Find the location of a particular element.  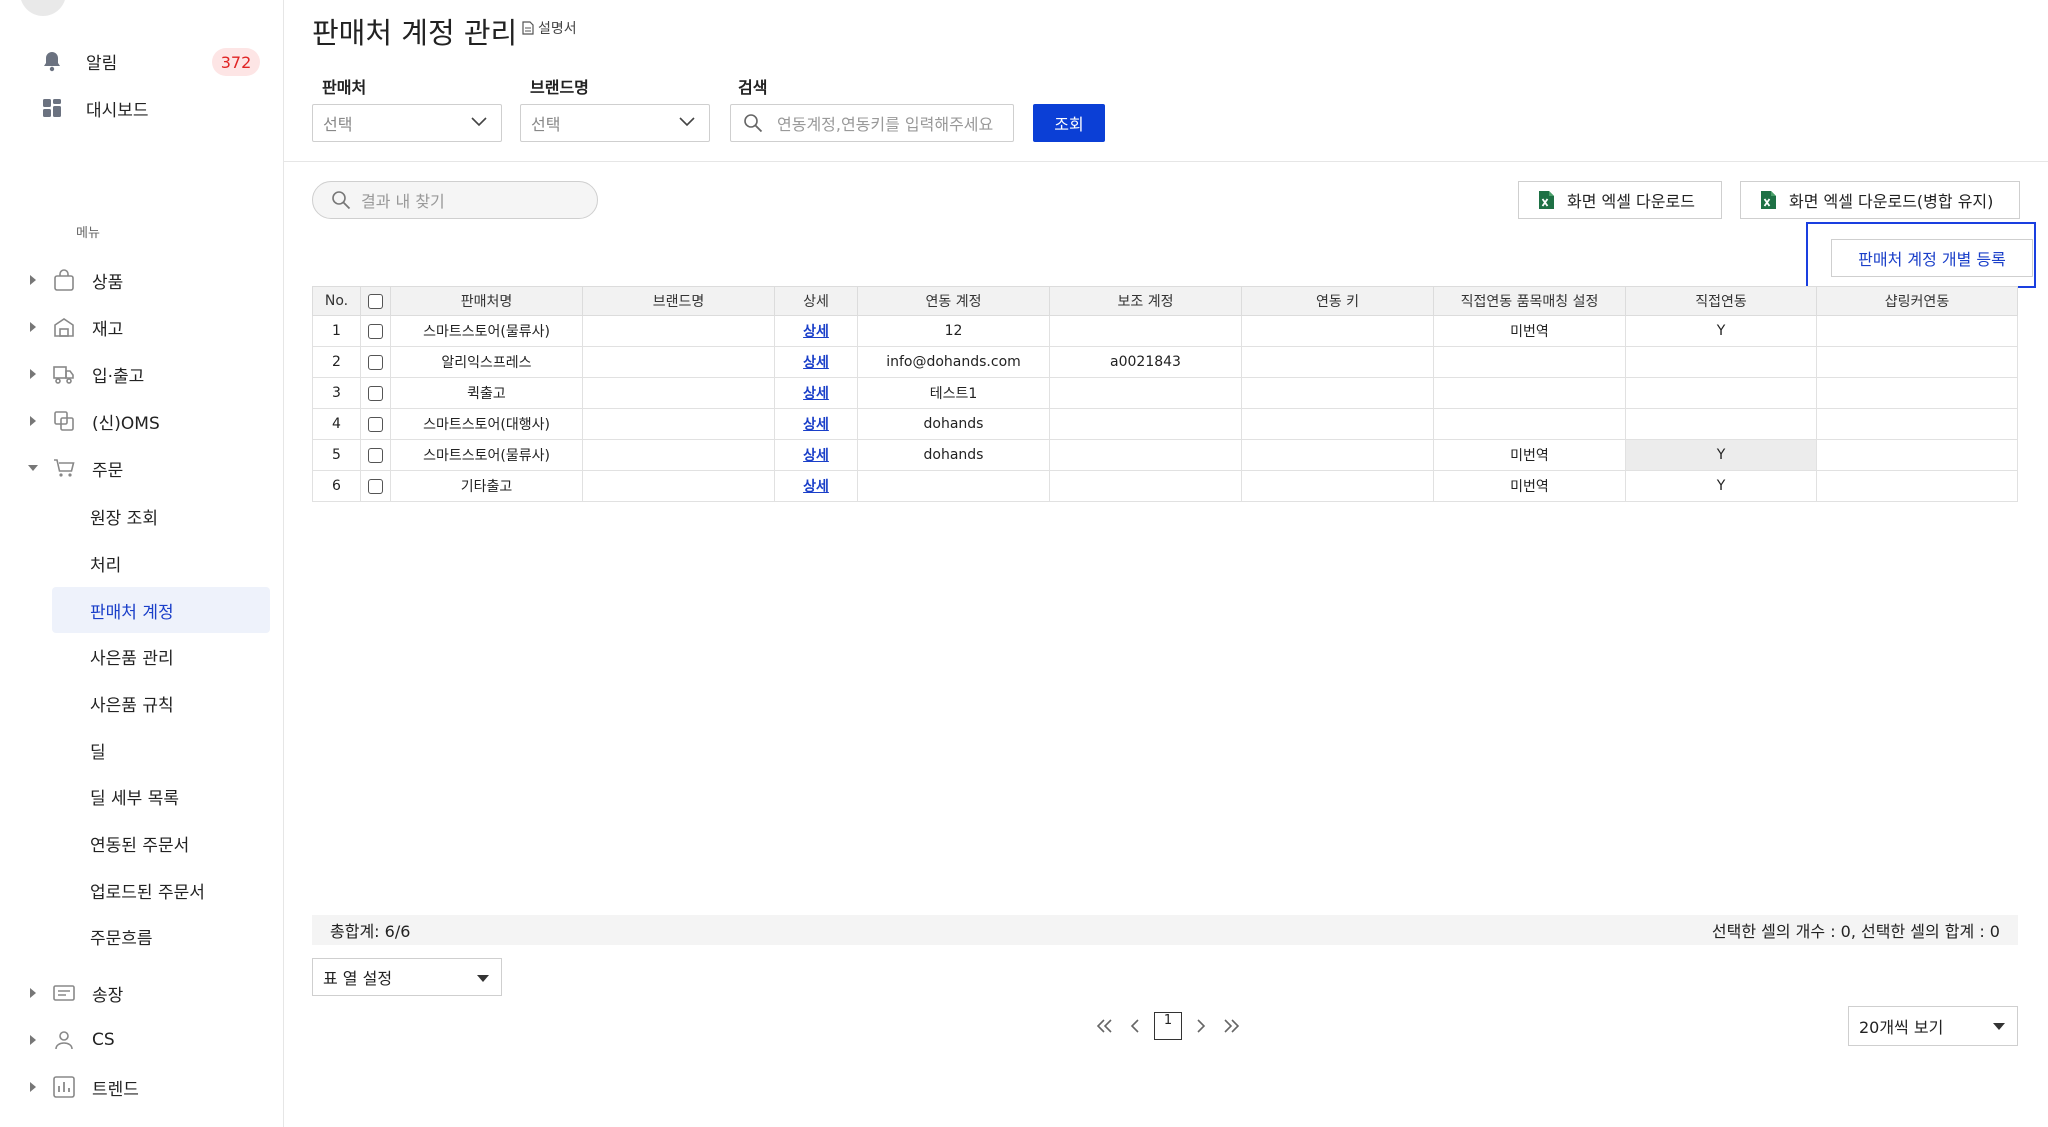

sidebar-category-inout: 입·출고 is located at coordinates (86, 374).